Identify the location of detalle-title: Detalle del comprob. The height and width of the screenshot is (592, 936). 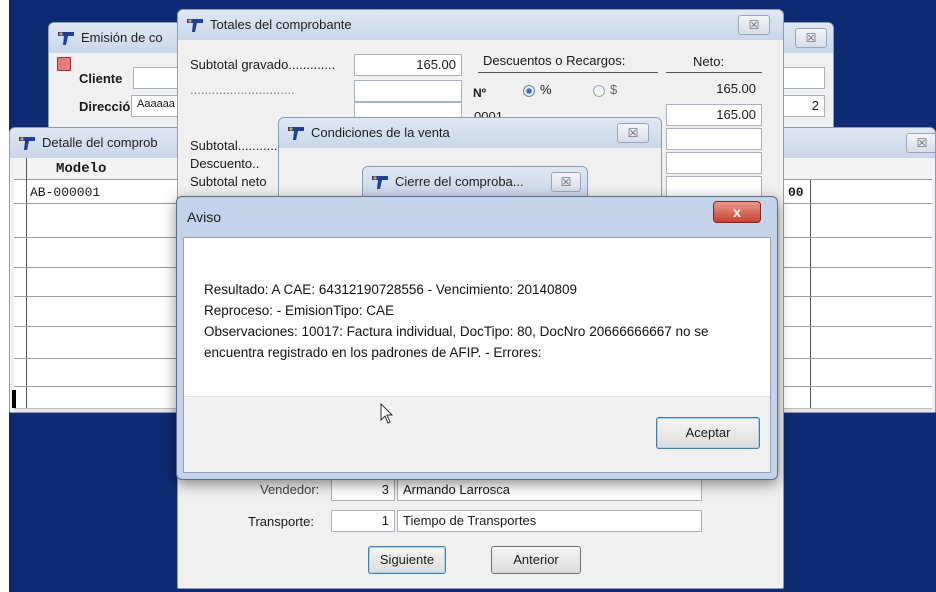
(100, 142).